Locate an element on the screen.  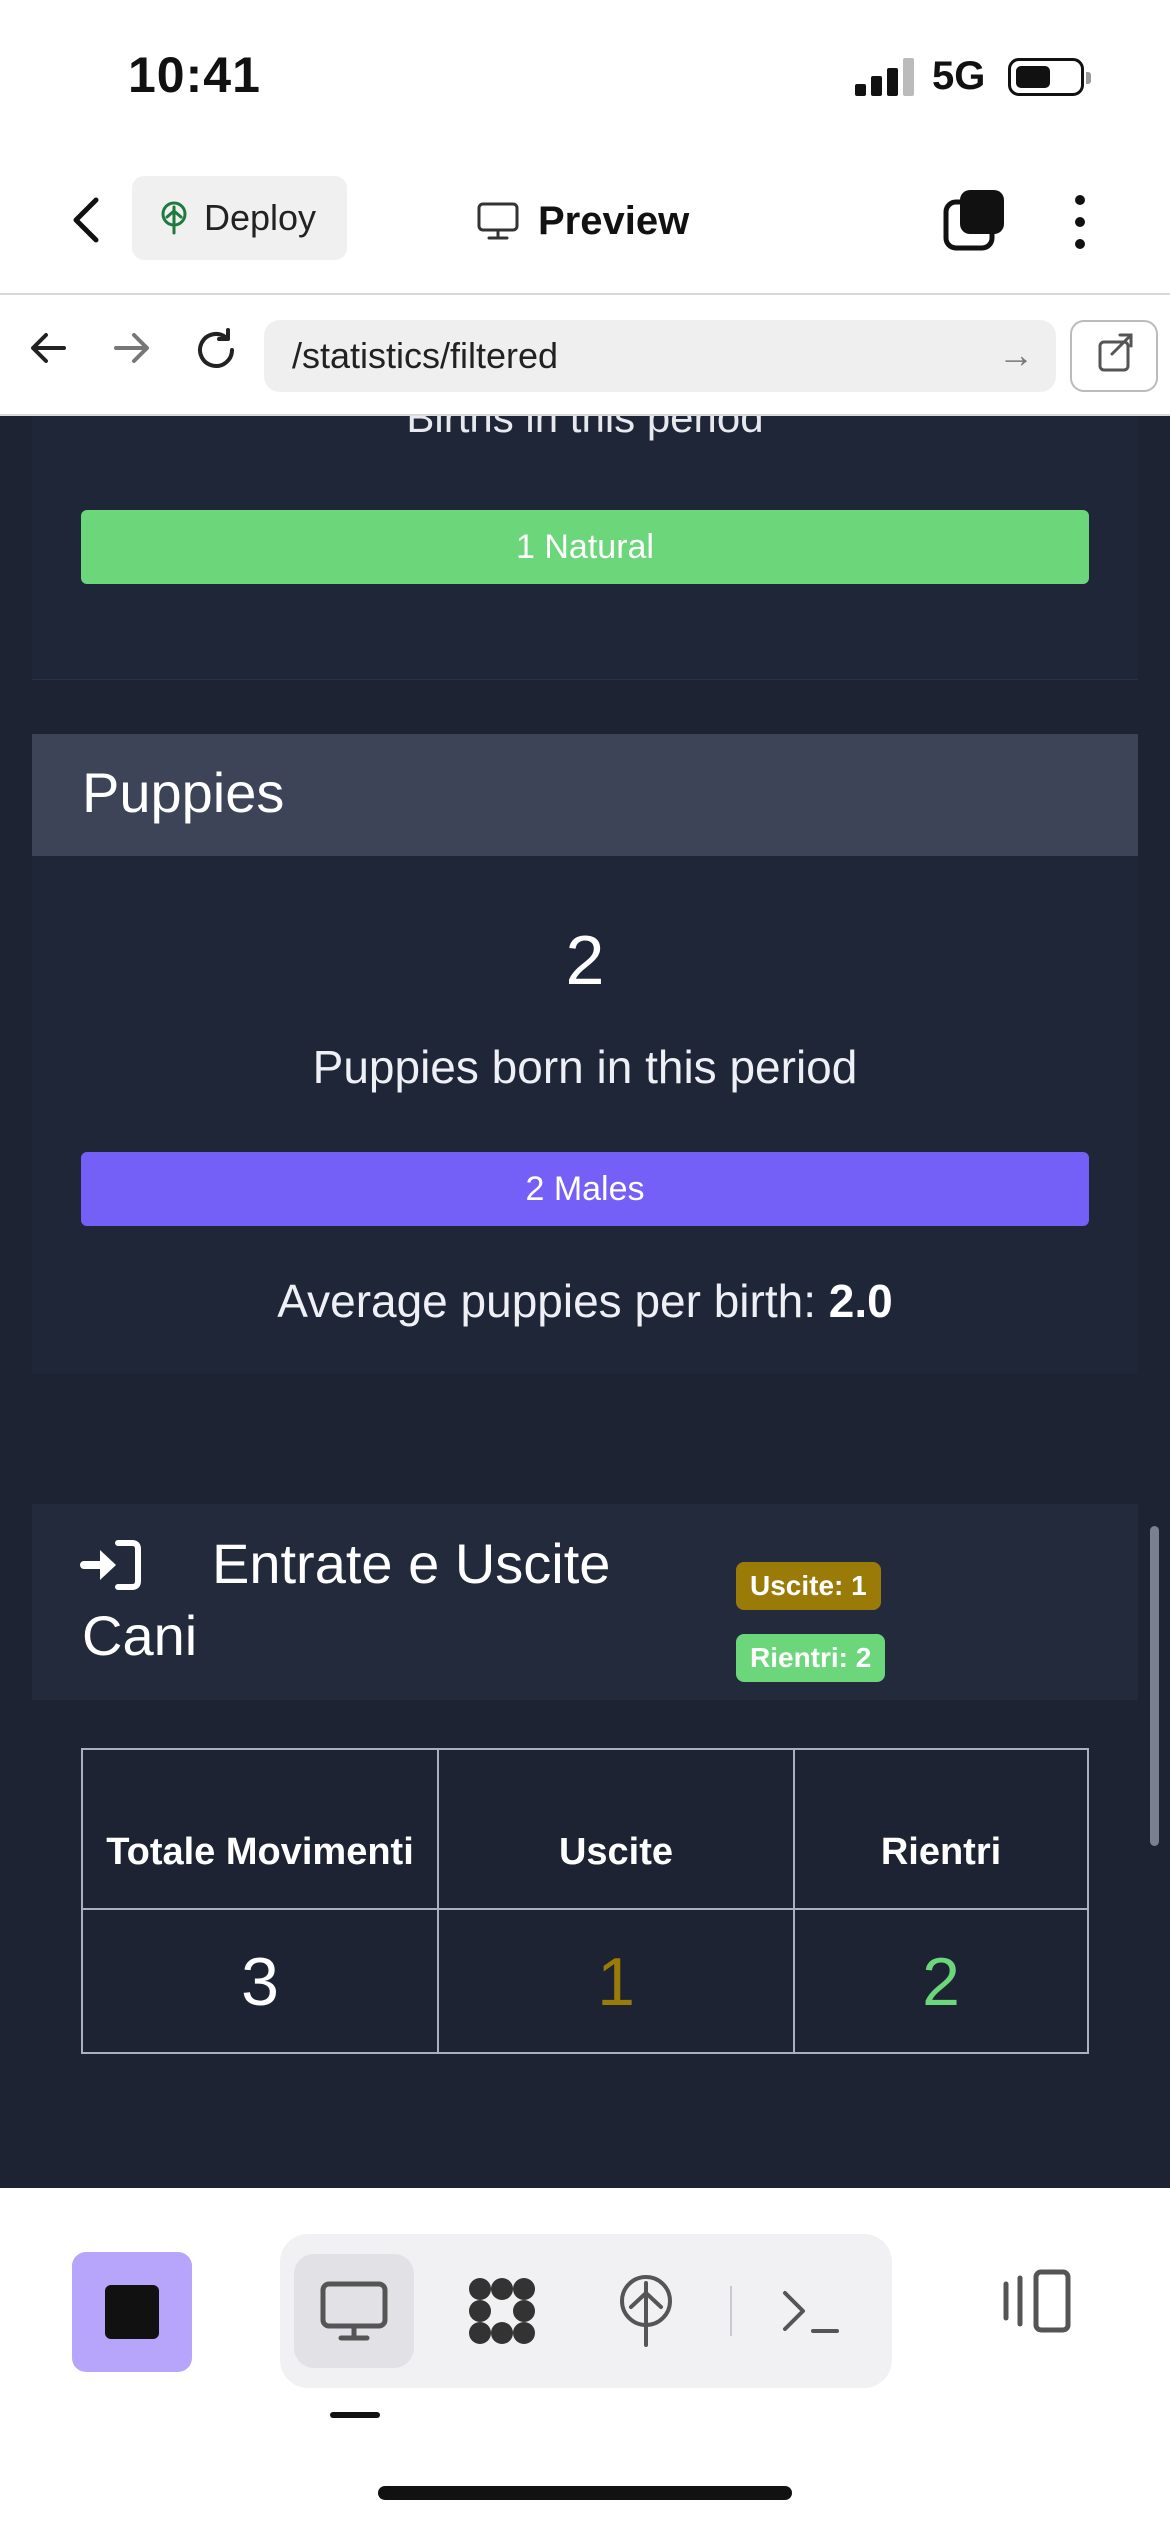
terminal-icon is located at coordinates (811, 2312).